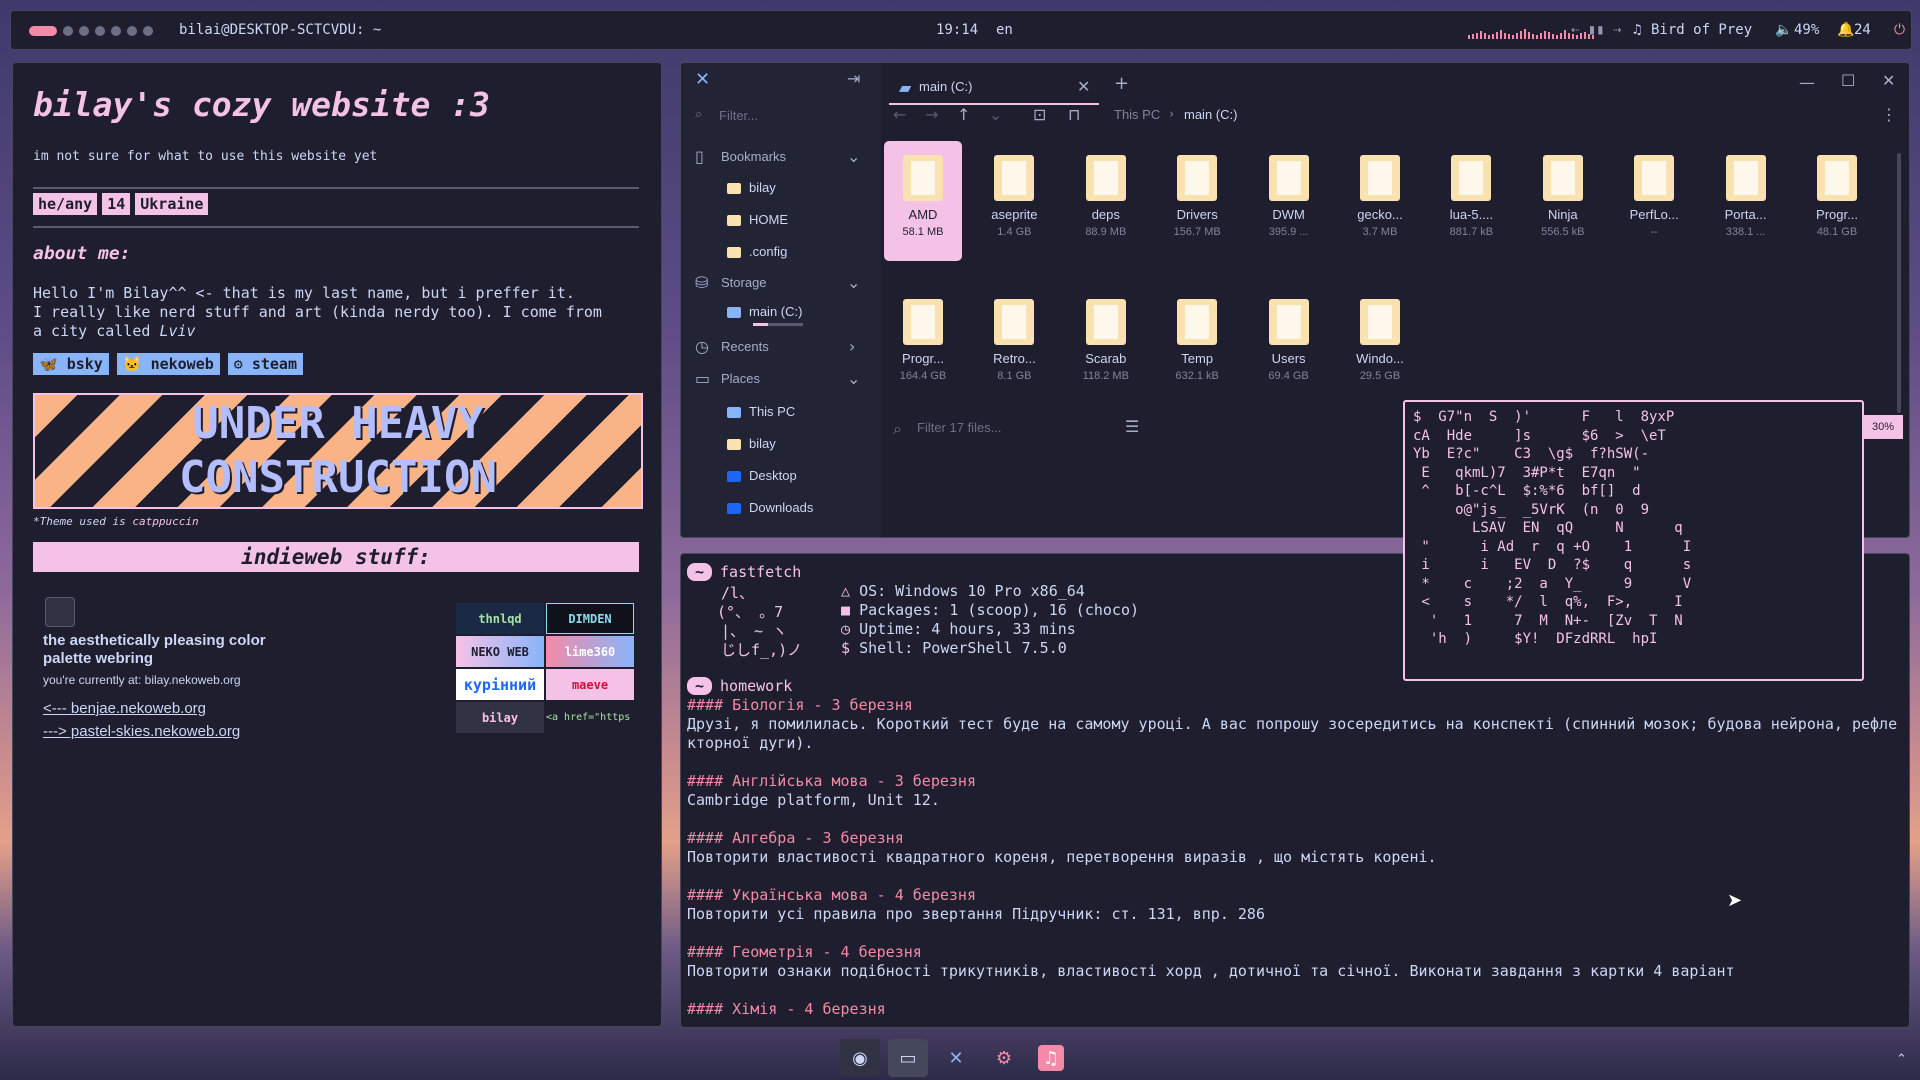 This screenshot has width=1920, height=1080. Describe the element at coordinates (757, 251) in the screenshot. I see `sidebar-item-config: .config` at that location.